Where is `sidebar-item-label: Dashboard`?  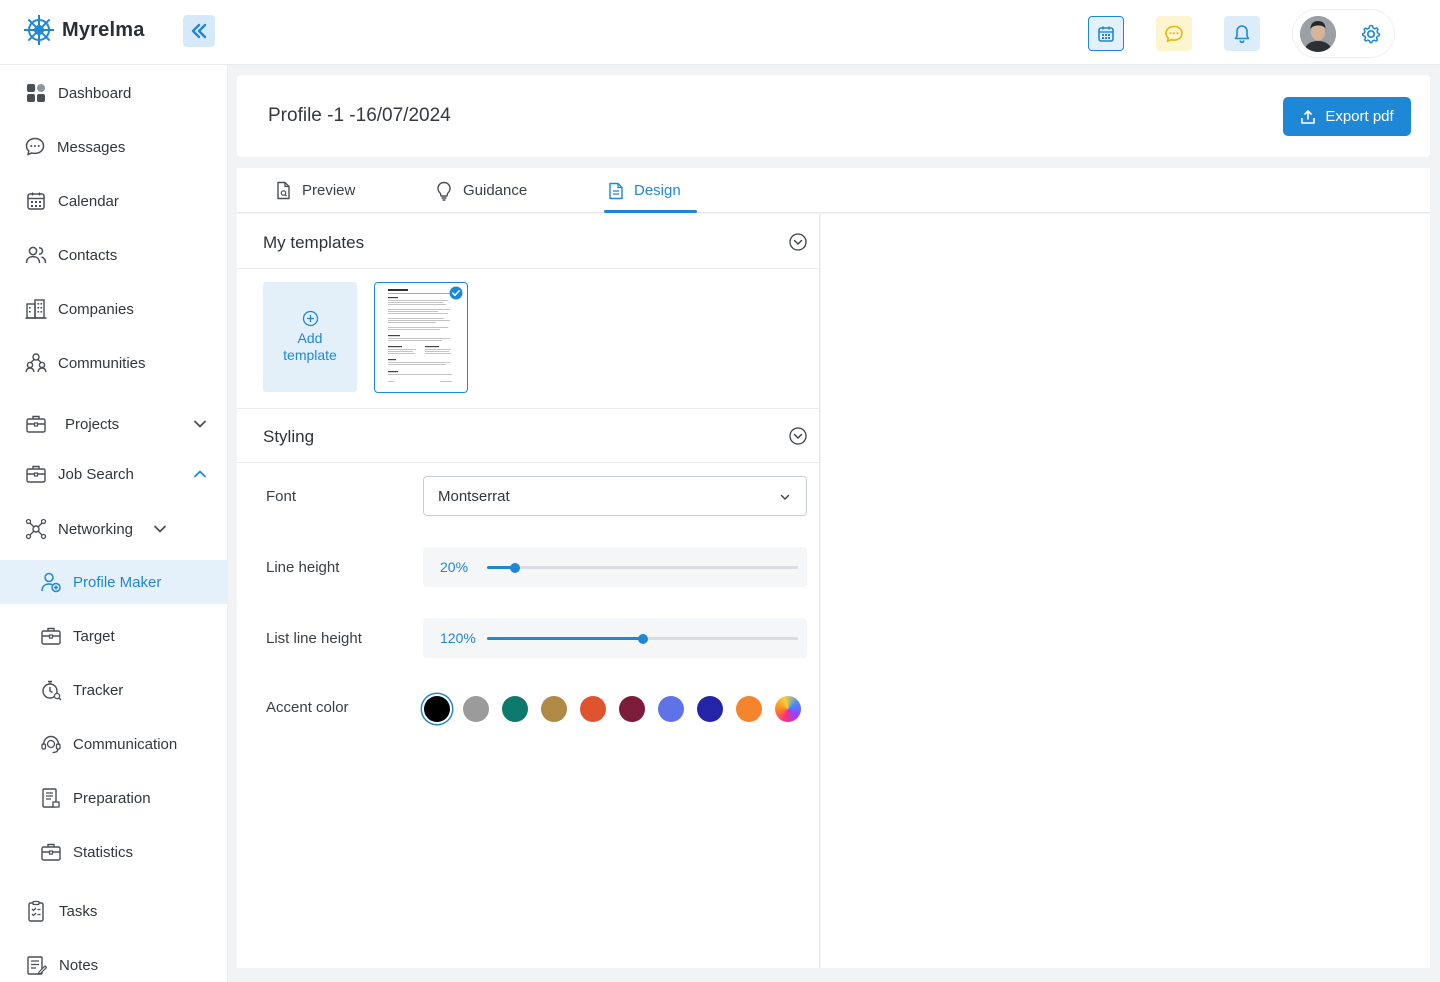 sidebar-item-label: Dashboard is located at coordinates (95, 93).